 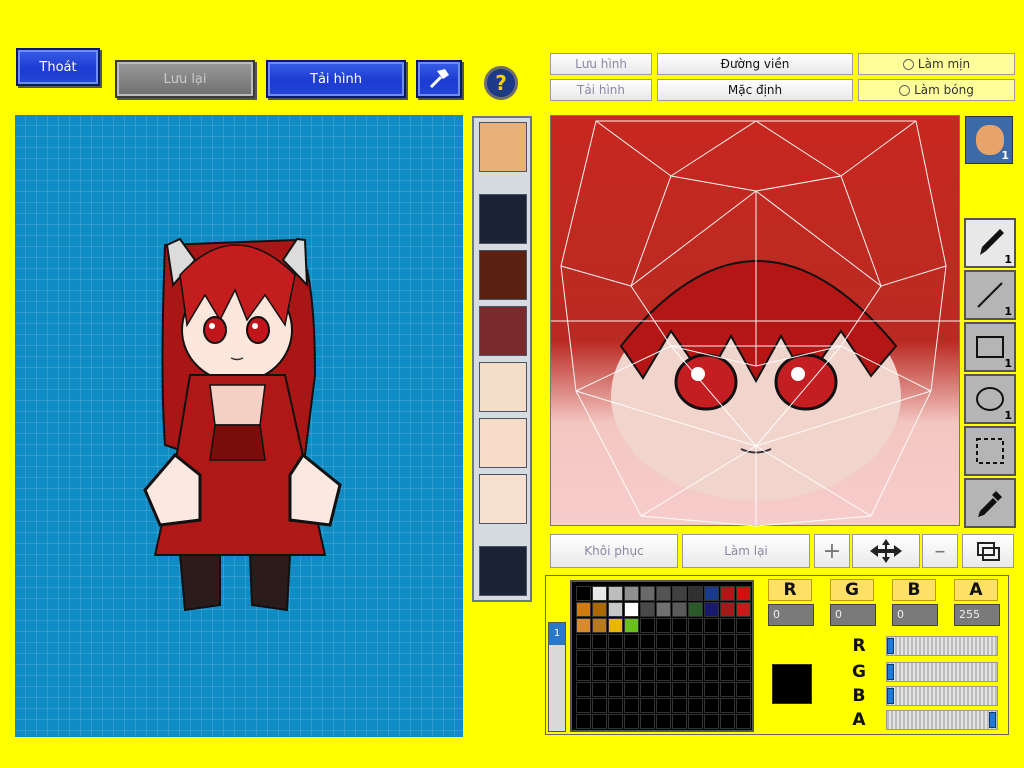 I want to click on layer-copy-button, so click(x=988, y=551).